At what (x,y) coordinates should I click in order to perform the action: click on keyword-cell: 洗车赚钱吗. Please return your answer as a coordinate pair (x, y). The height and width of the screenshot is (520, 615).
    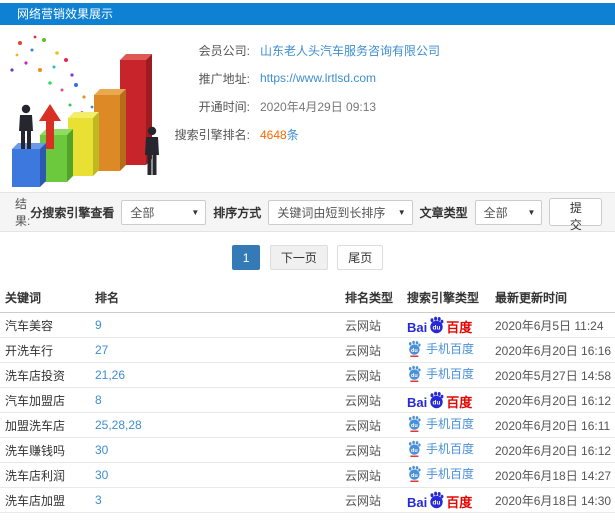
    Looking at the image, I should click on (45, 450).